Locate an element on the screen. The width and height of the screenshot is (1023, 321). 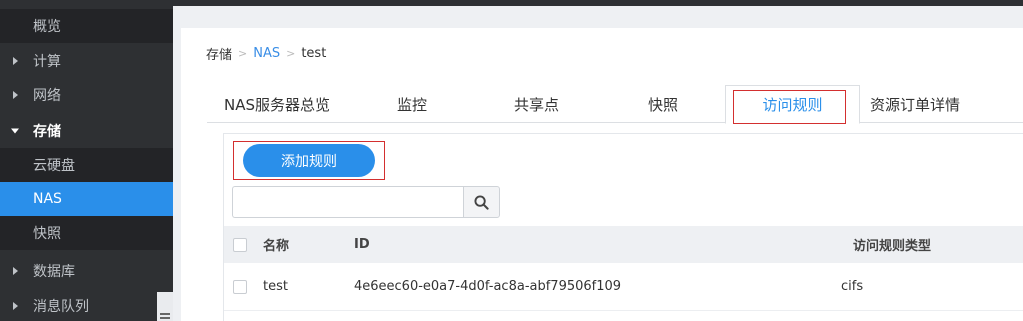
sidebar-item-compute: 计算 is located at coordinates (86, 61).